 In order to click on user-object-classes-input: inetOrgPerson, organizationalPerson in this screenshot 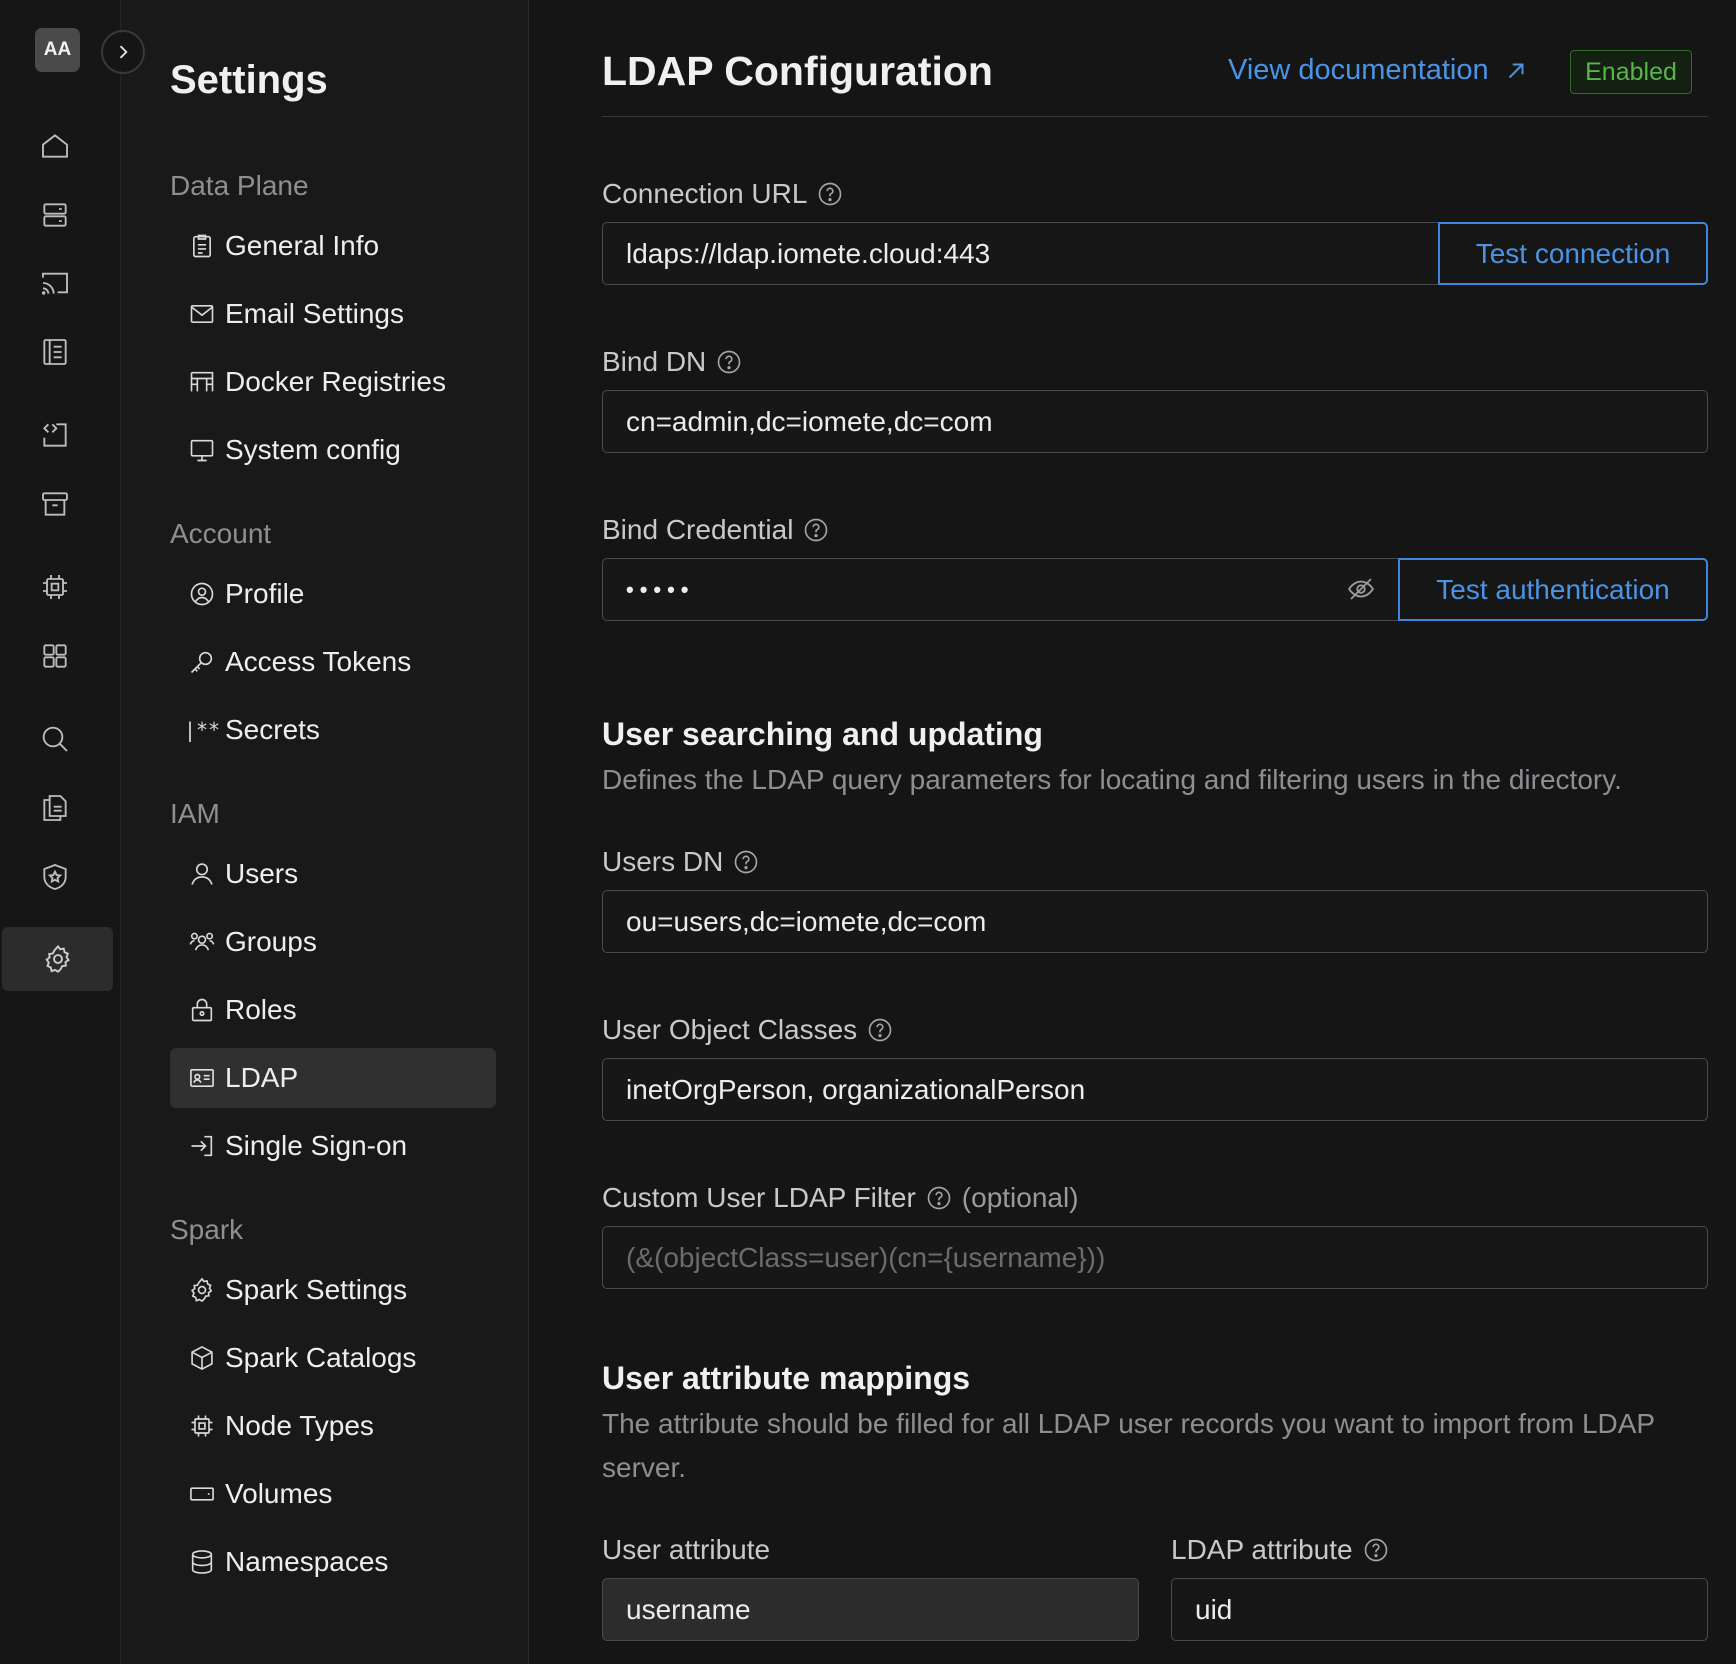, I will do `click(1155, 1089)`.